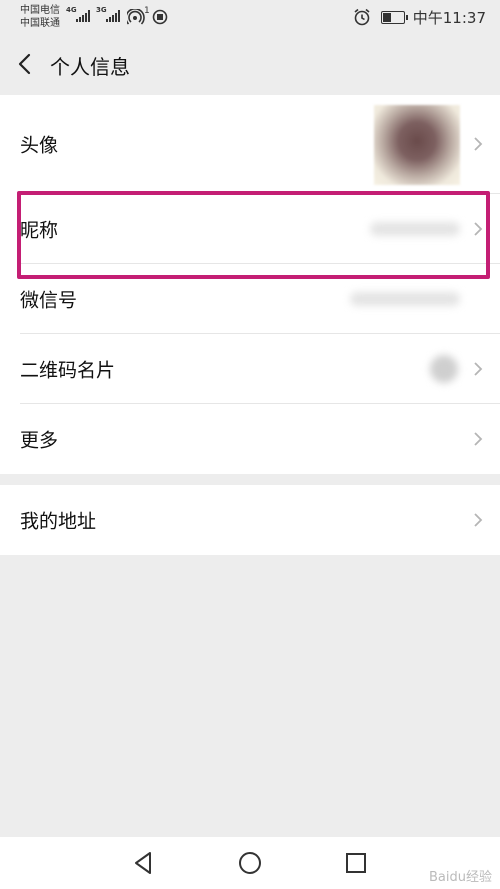 The width and height of the screenshot is (500, 889). What do you see at coordinates (362, 17) in the screenshot?
I see `alarm-icon` at bounding box center [362, 17].